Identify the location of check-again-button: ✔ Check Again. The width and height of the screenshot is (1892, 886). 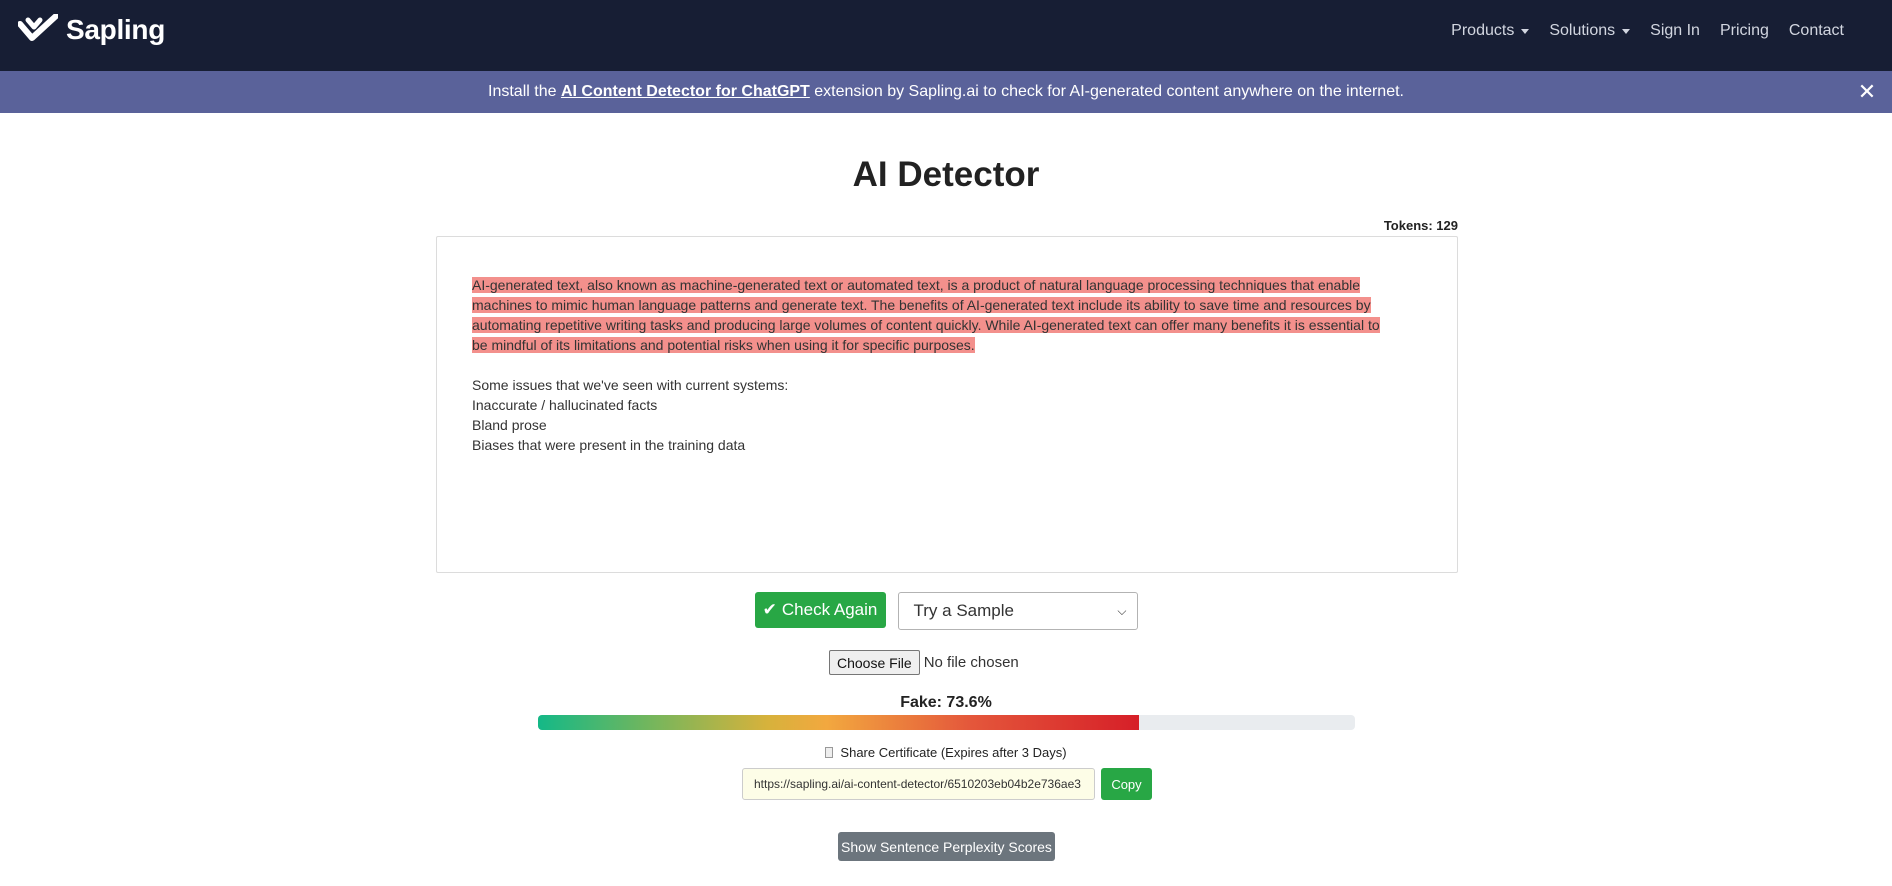
(820, 610).